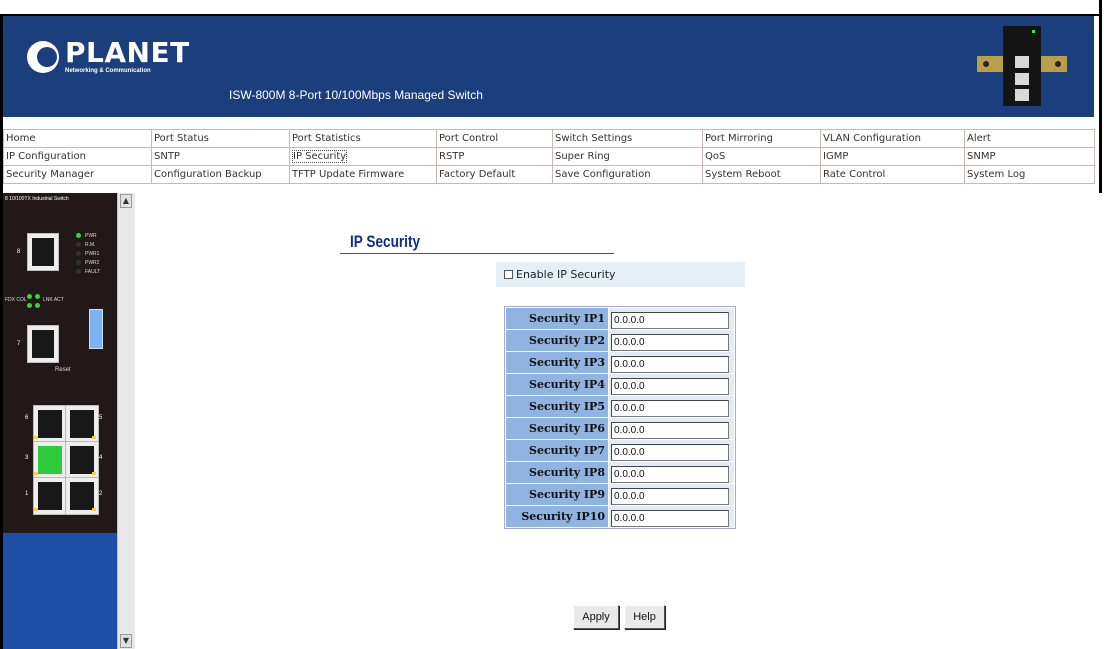 This screenshot has width=1104, height=649. What do you see at coordinates (78, 244) in the screenshot?
I see `rm-led-icon` at bounding box center [78, 244].